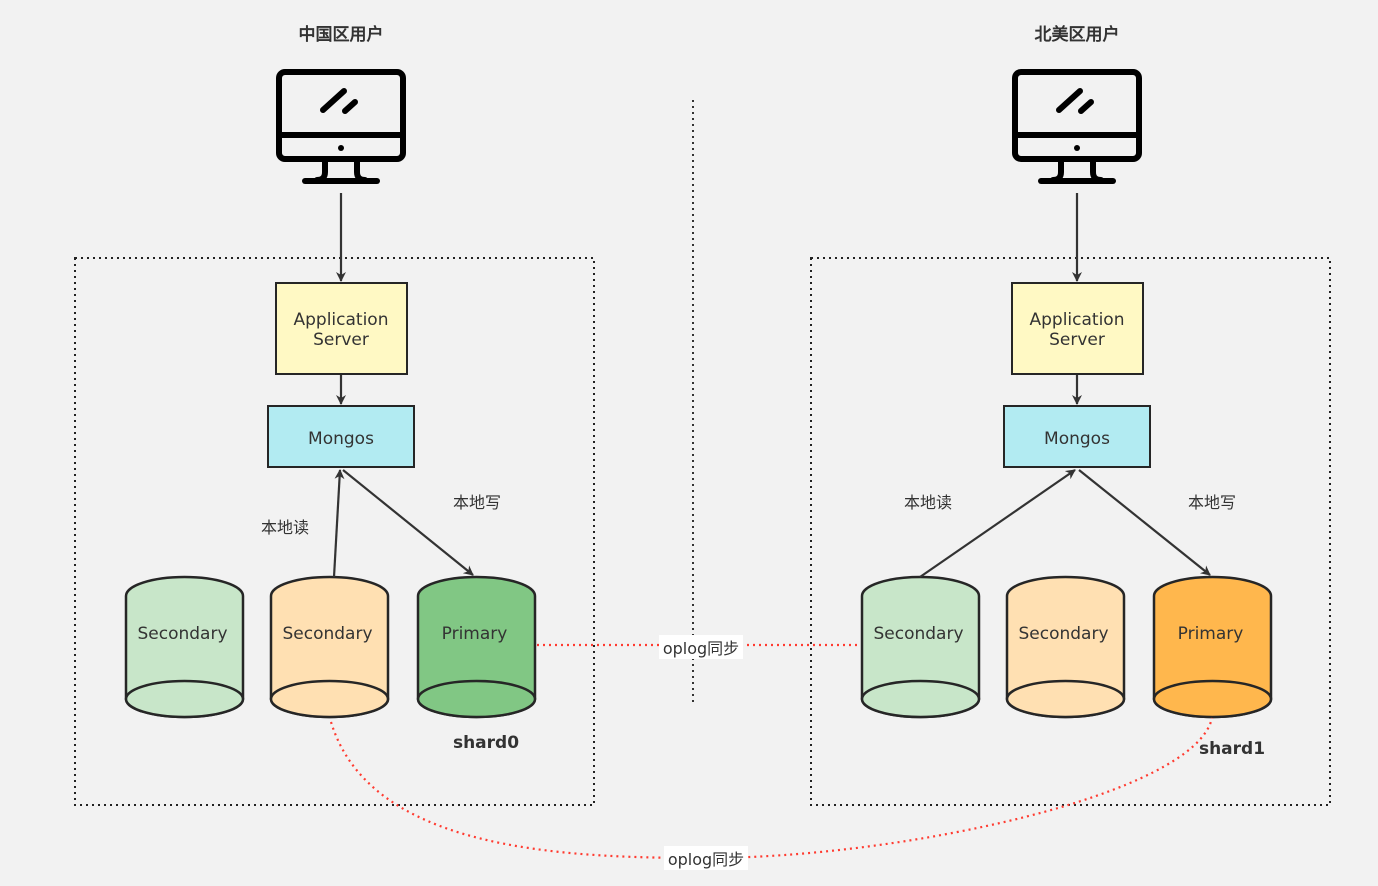 Image resolution: width=1378 pixels, height=886 pixels. Describe the element at coordinates (1232, 749) in the screenshot. I see `shard-label: shard1` at that location.